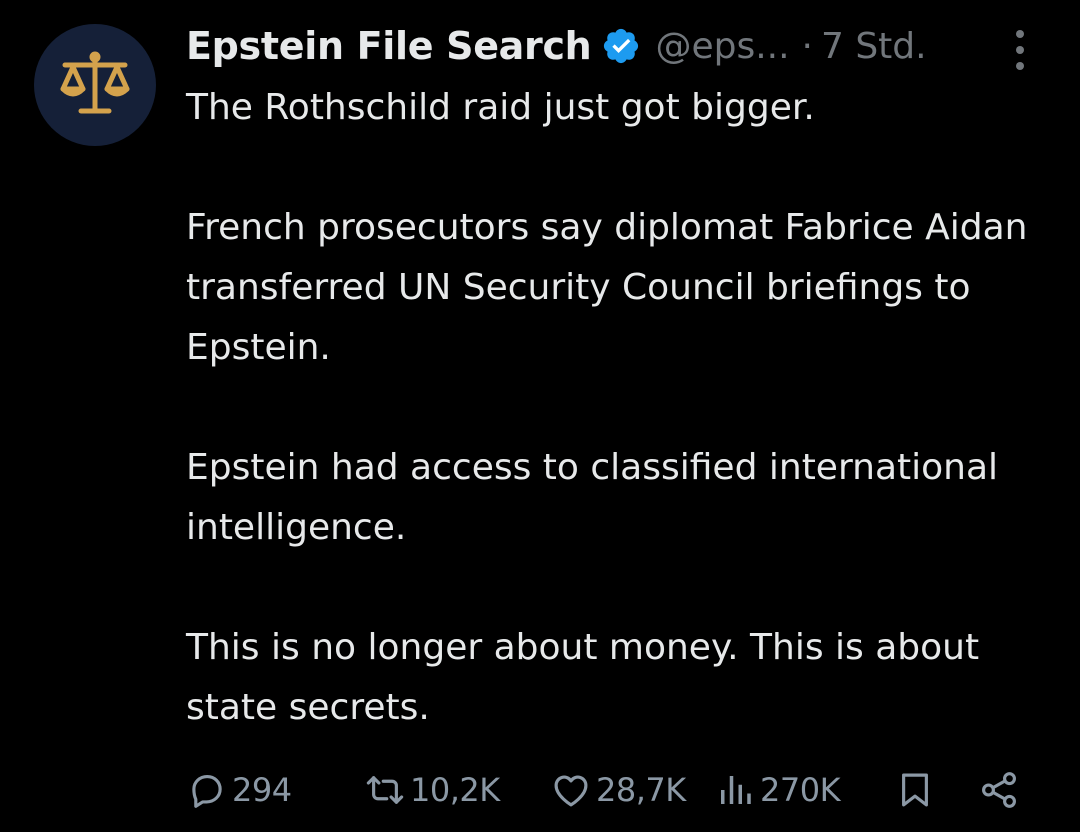 The image size is (1080, 832). I want to click on views-button: 270K, so click(777, 790).